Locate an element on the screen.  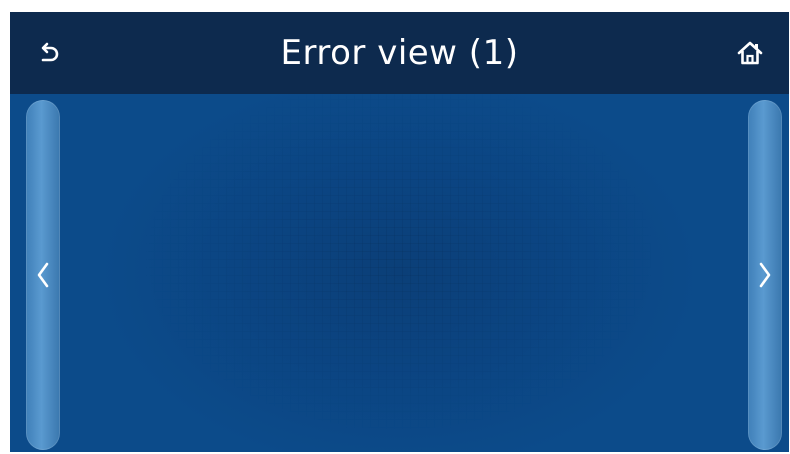
chevron-left-icon is located at coordinates (43, 275).